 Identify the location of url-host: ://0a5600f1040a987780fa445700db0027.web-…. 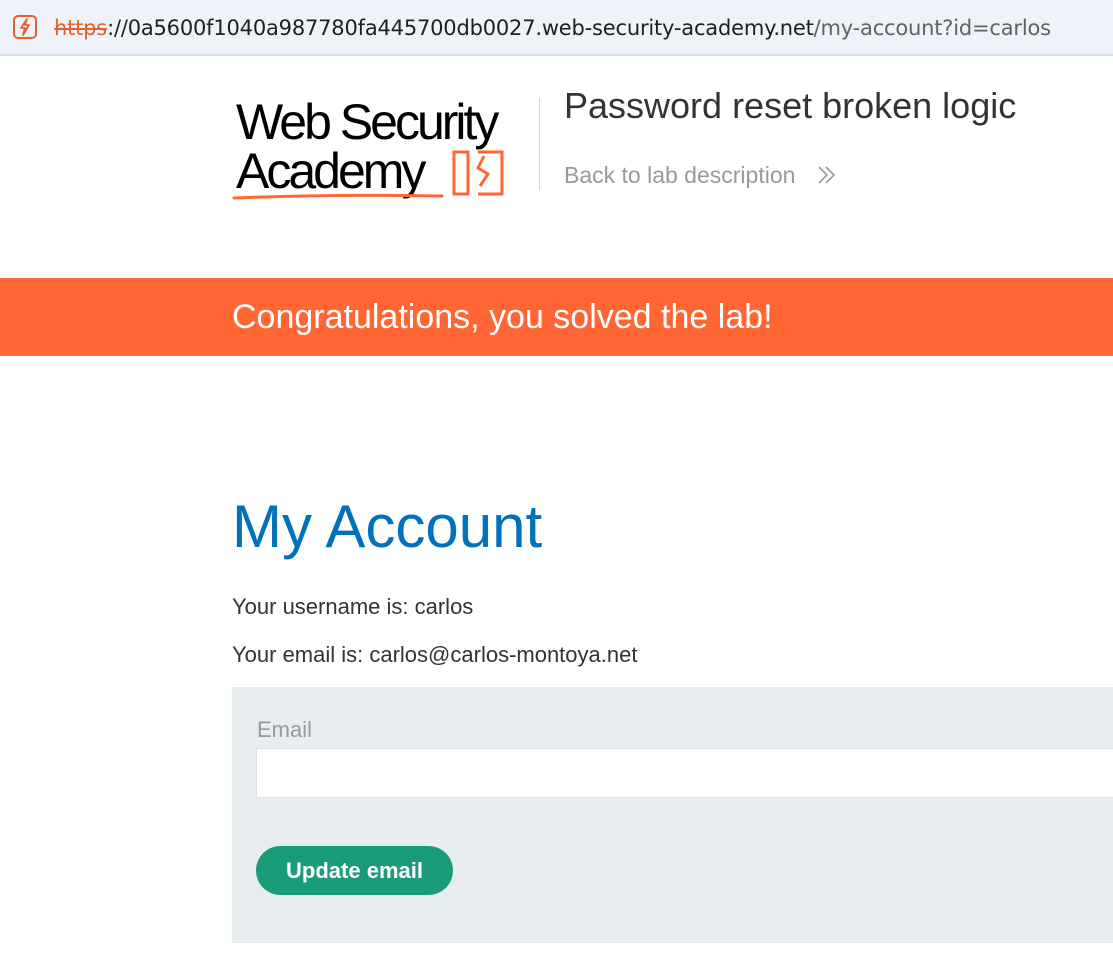
(460, 28).